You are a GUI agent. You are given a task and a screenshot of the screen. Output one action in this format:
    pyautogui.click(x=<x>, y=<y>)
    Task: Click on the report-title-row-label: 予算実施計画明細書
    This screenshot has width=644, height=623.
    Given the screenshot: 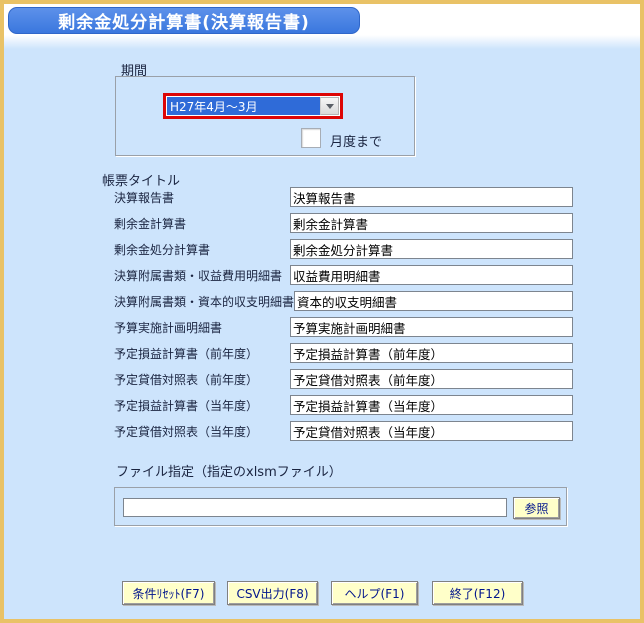 What is the action you would take?
    pyautogui.click(x=168, y=327)
    